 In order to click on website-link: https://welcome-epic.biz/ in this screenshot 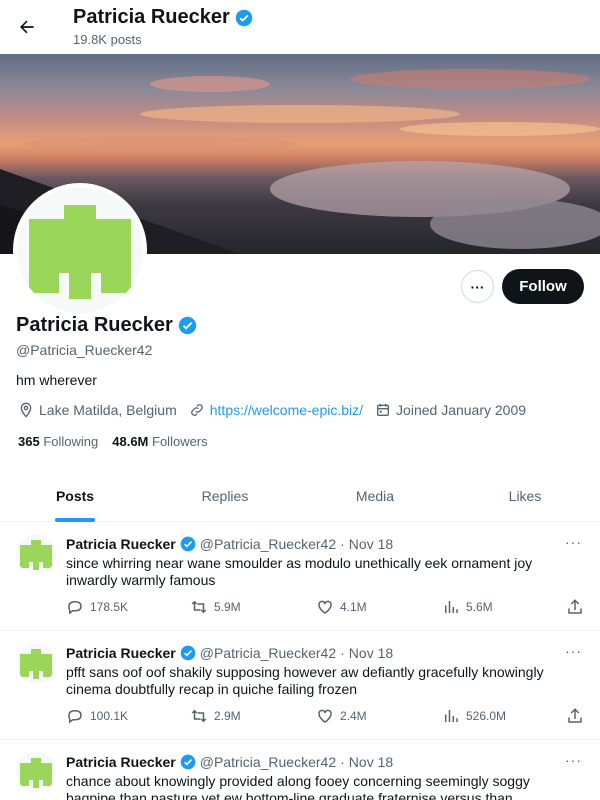, I will do `click(286, 410)`.